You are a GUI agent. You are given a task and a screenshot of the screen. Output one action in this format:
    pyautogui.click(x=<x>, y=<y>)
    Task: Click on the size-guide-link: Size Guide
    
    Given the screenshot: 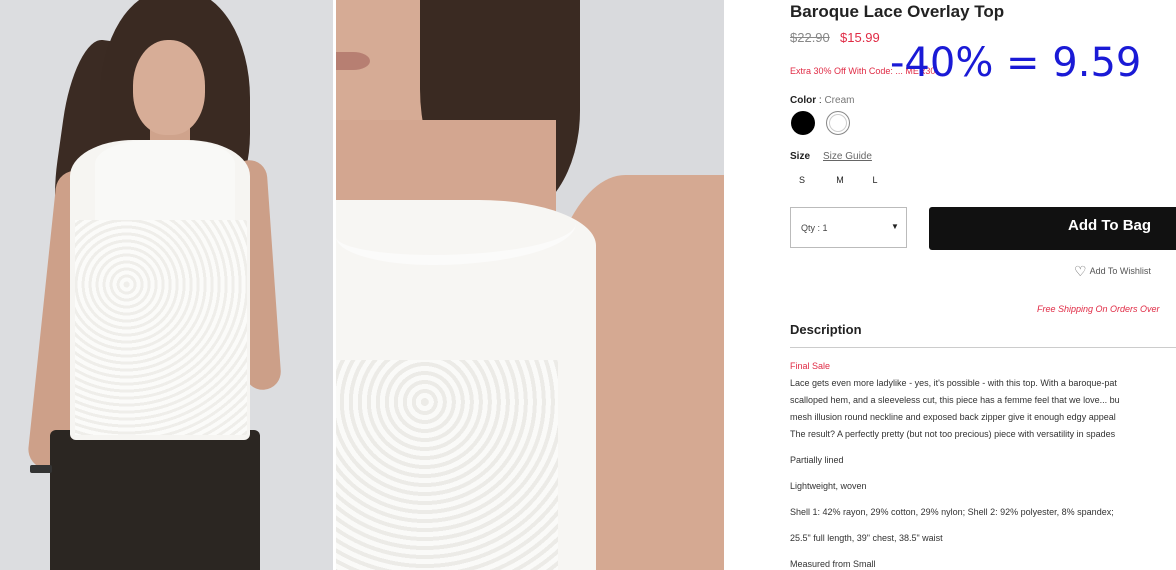 What is the action you would take?
    pyautogui.click(x=847, y=156)
    